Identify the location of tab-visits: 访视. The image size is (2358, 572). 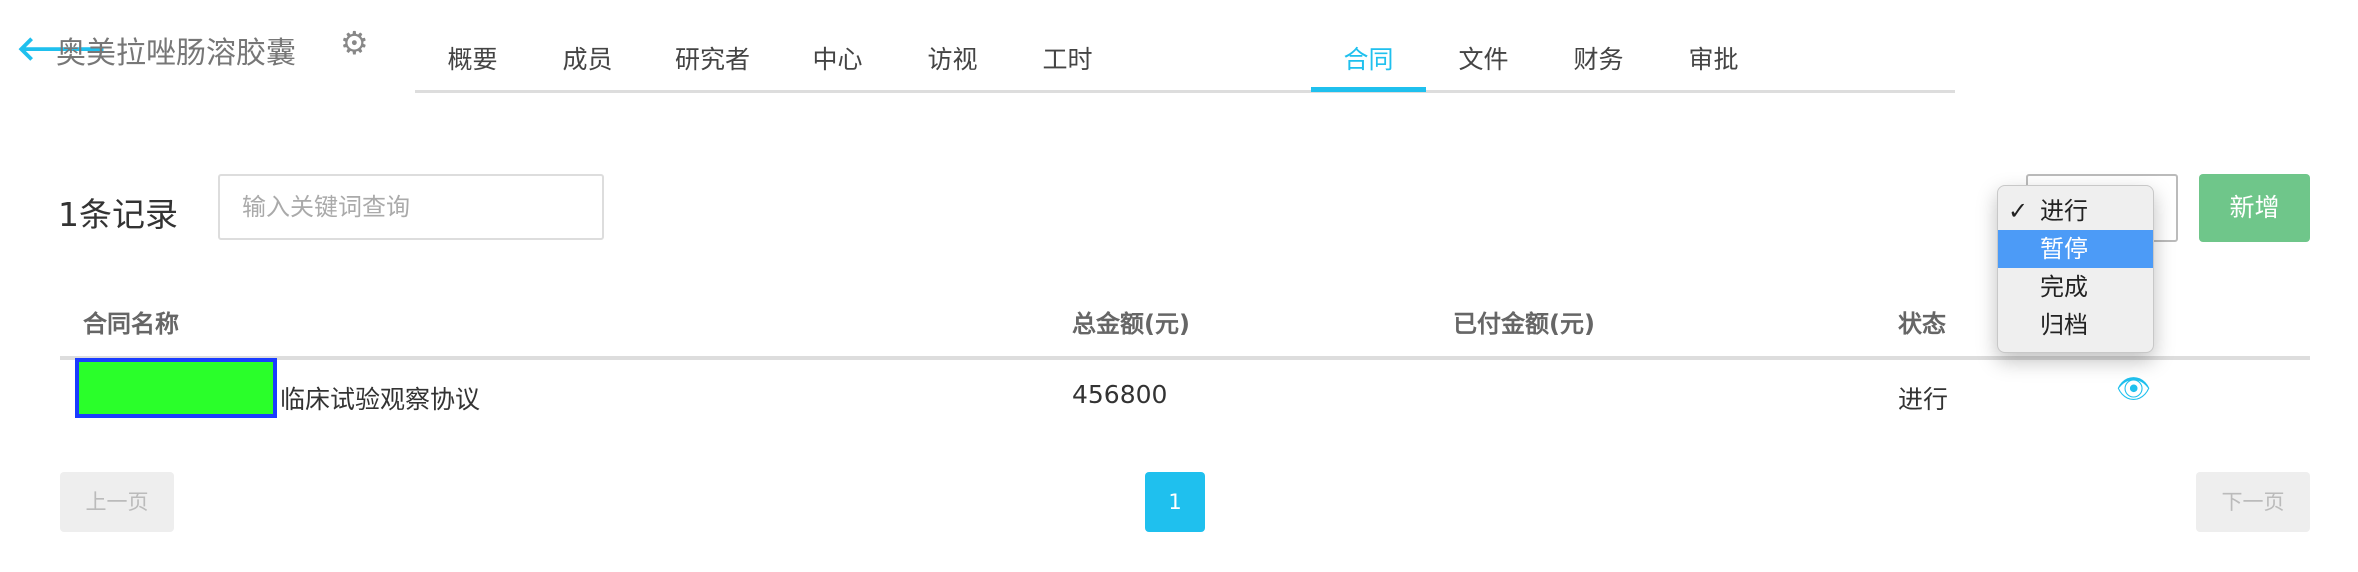
(952, 64).